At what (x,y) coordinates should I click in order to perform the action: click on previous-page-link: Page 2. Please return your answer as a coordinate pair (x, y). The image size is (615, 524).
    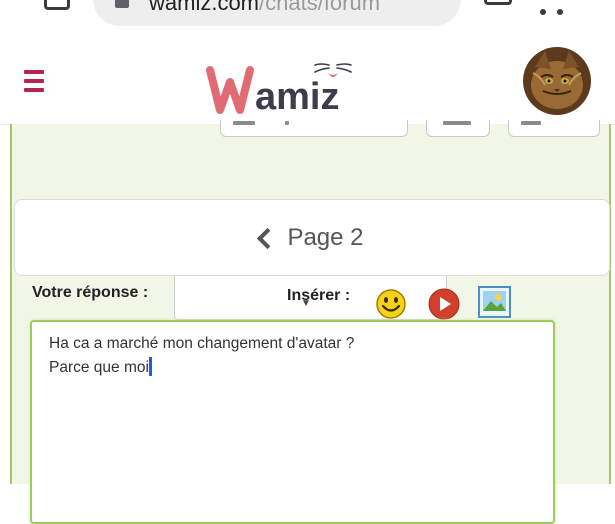
    Looking at the image, I should click on (312, 237).